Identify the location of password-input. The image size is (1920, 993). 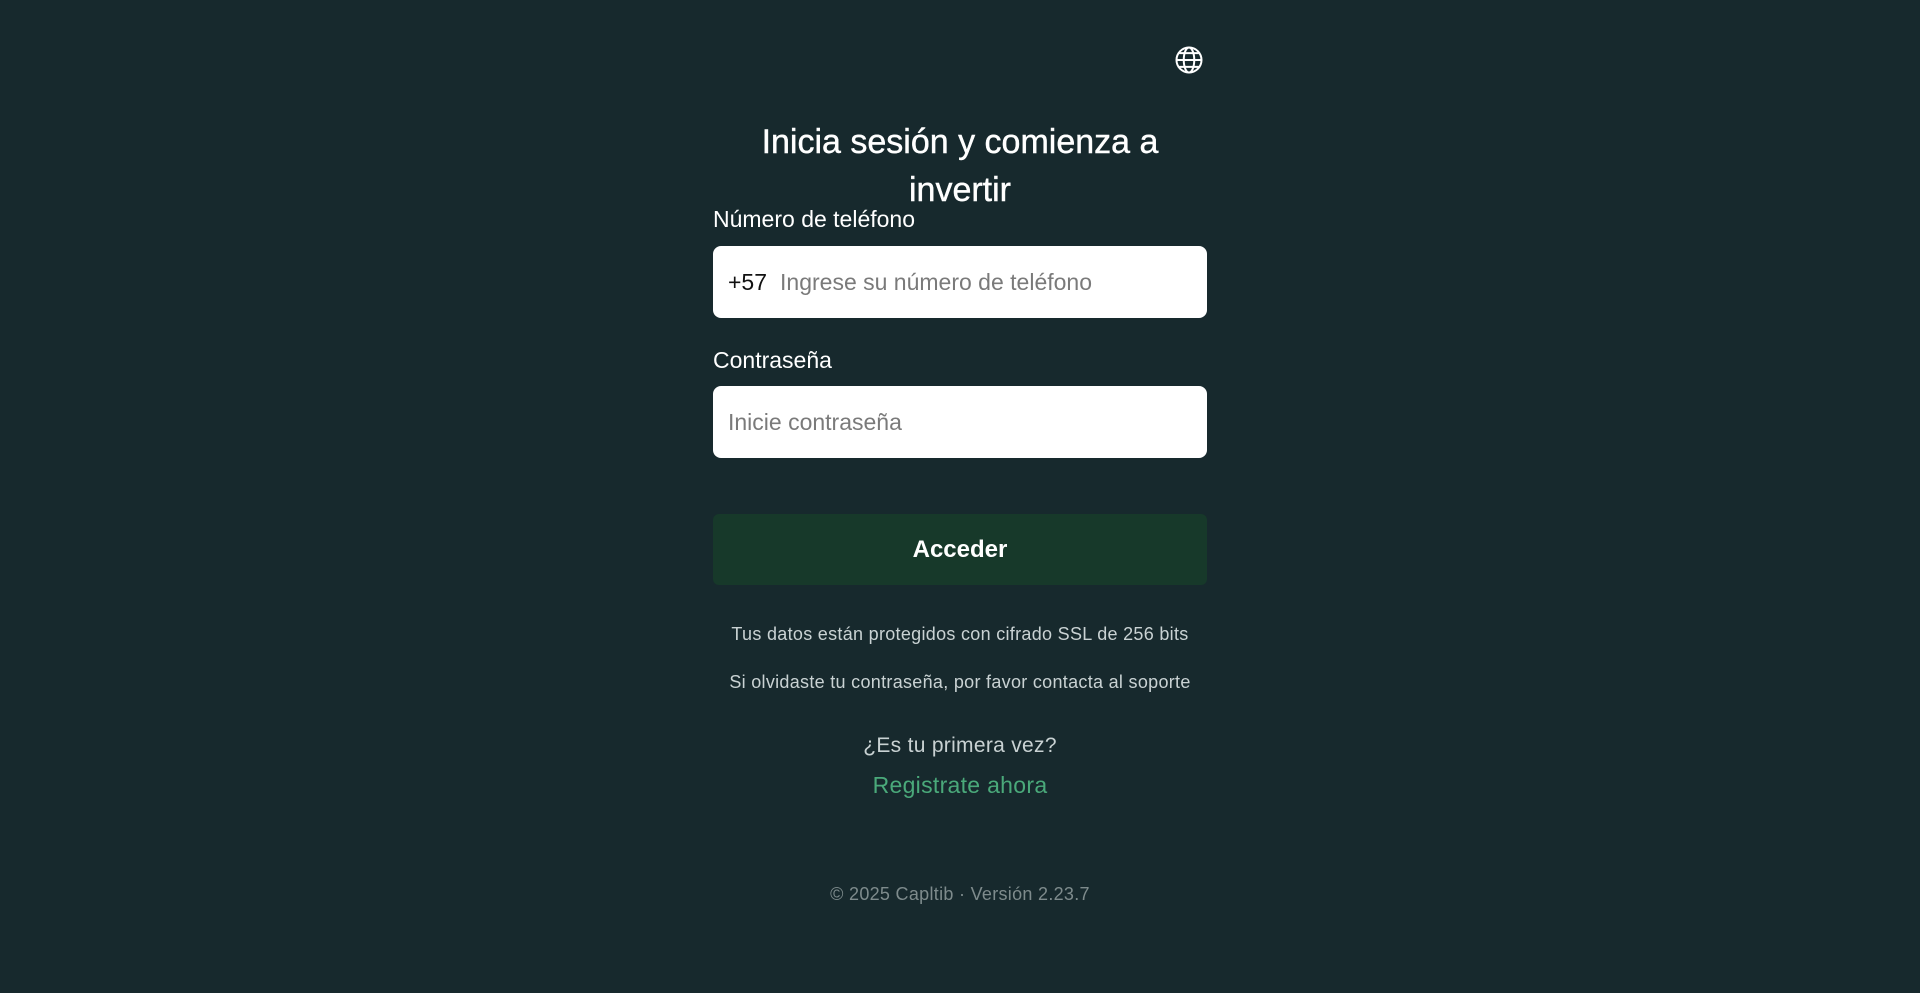
(960, 422).